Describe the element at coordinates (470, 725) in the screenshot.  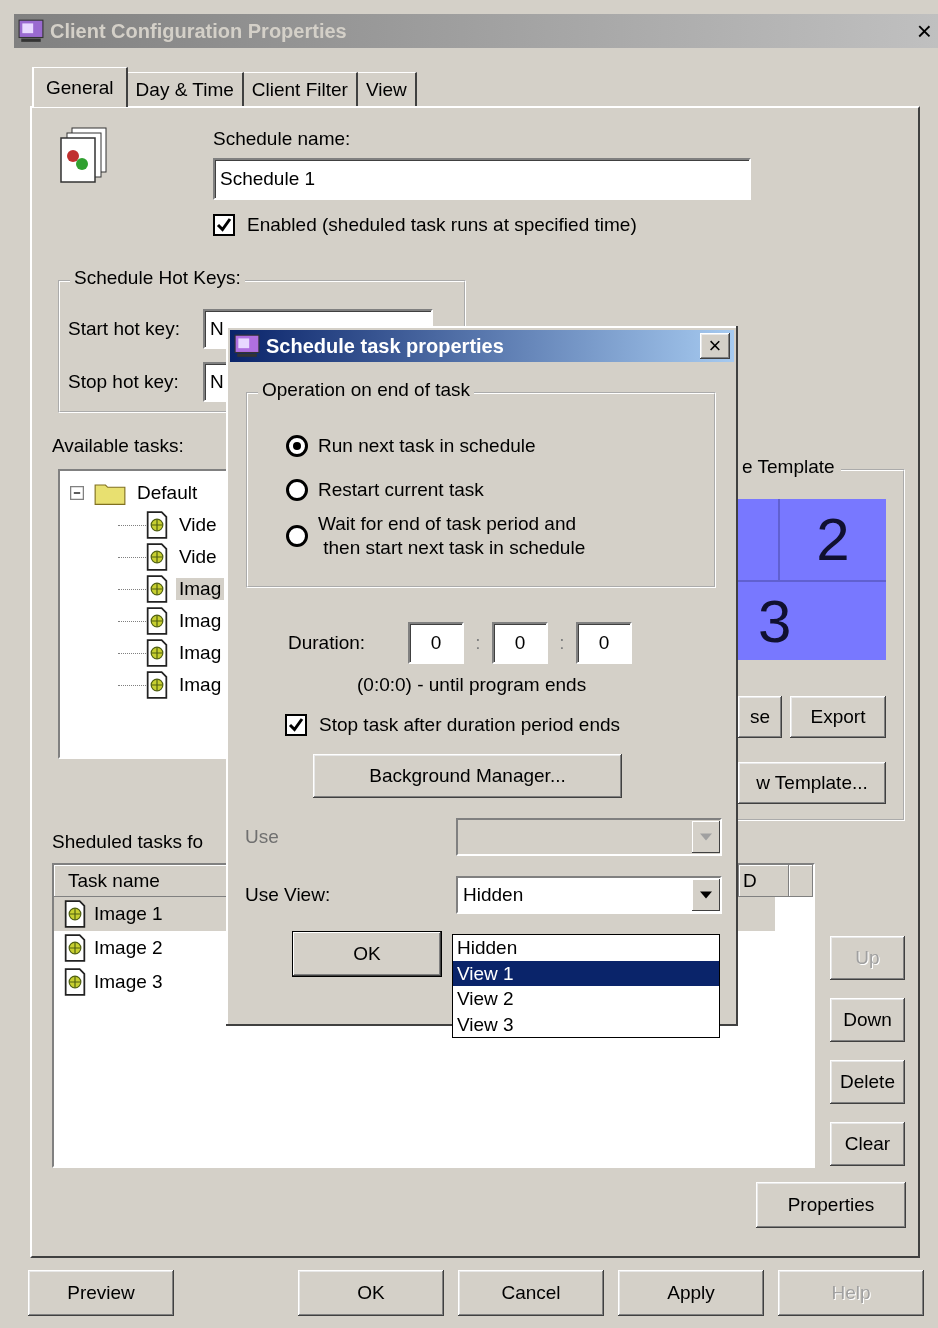
I see `checkbox-label: Stop task after duration period ends` at that location.